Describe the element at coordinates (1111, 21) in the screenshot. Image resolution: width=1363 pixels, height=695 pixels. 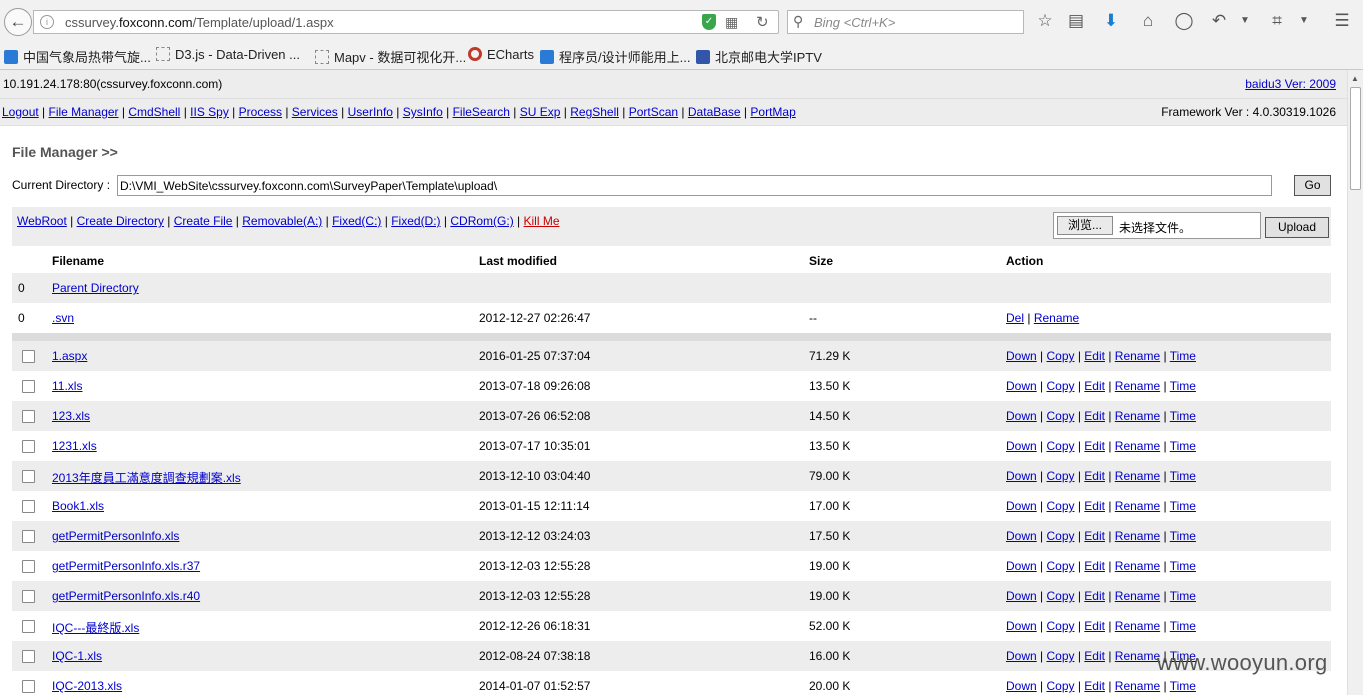
I see `download-icon: ⬇` at that location.